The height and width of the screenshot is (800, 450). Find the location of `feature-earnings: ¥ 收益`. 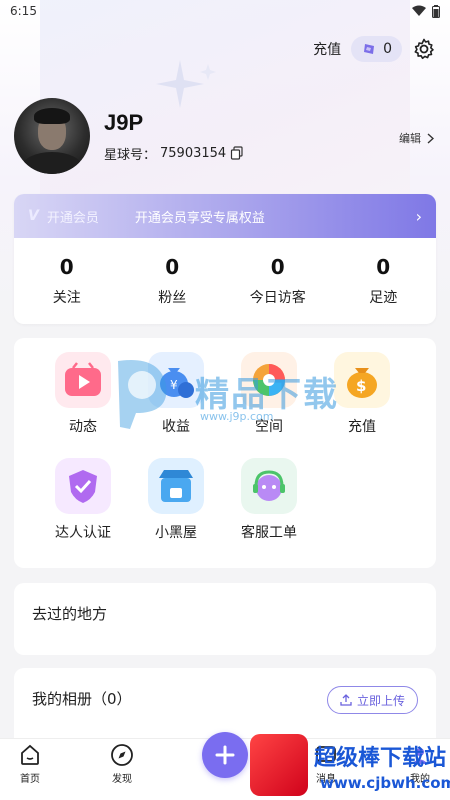

feature-earnings: ¥ 收益 is located at coordinates (176, 394).